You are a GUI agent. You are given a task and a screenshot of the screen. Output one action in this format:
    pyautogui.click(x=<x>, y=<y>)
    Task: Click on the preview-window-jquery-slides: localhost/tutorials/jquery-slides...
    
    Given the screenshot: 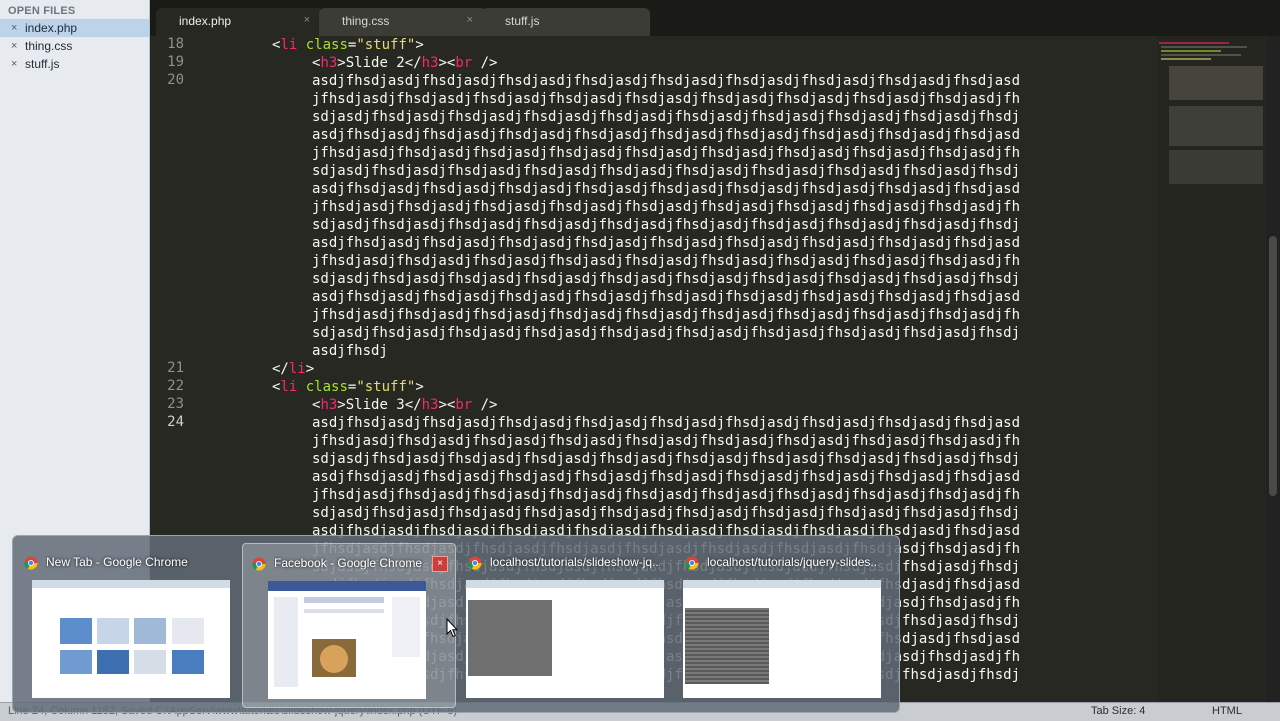 What is the action you would take?
    pyautogui.click(x=782, y=624)
    